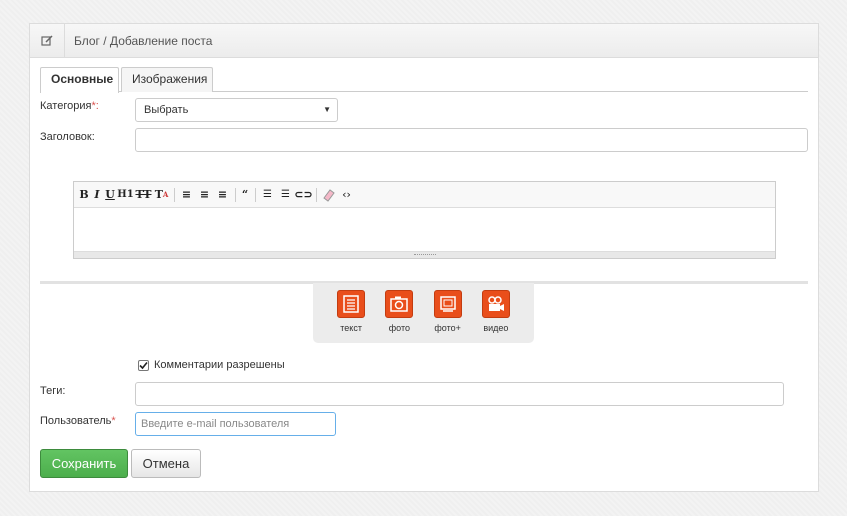 This screenshot has width=847, height=516. Describe the element at coordinates (113, 421) in the screenshot. I see `required-marker: *` at that location.